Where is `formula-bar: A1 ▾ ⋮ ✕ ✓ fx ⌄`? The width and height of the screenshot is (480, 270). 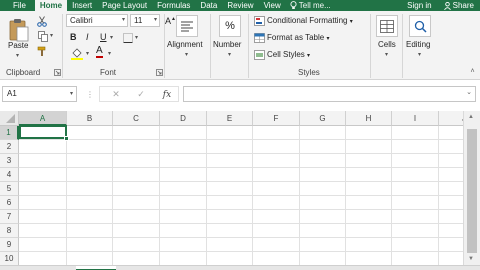
formula-bar: A1 ▾ ⋮ ✕ ✓ fx ⌄ is located at coordinates (240, 94).